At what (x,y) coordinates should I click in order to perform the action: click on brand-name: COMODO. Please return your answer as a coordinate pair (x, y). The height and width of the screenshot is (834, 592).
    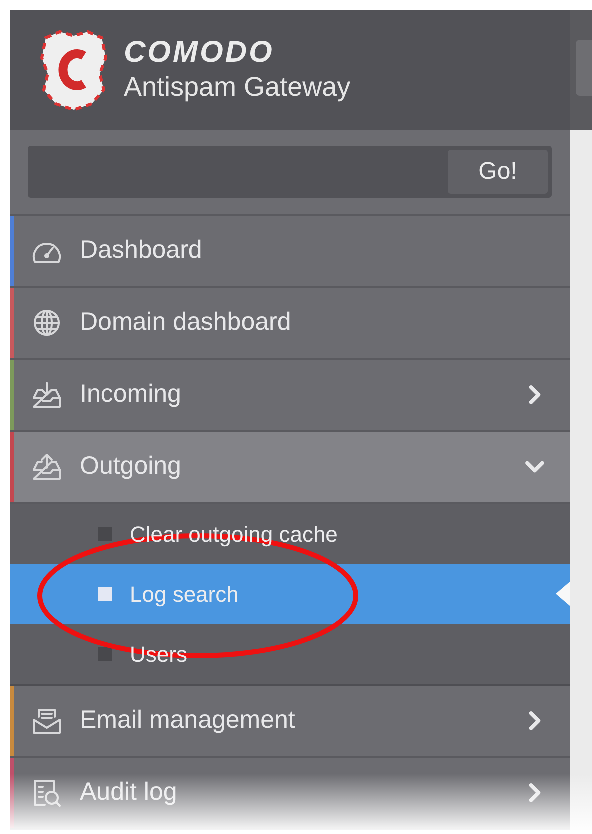
    Looking at the image, I should click on (200, 53).